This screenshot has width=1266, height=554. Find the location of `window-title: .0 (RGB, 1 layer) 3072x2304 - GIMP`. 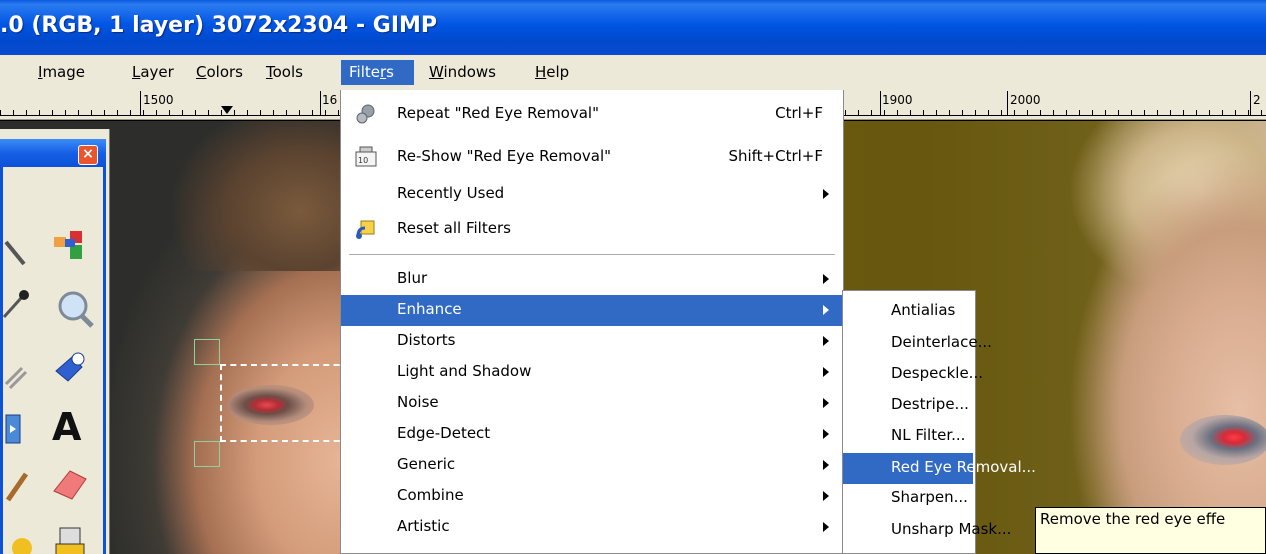

window-title: .0 (RGB, 1 layer) 3072x2304 - GIMP is located at coordinates (219, 25).